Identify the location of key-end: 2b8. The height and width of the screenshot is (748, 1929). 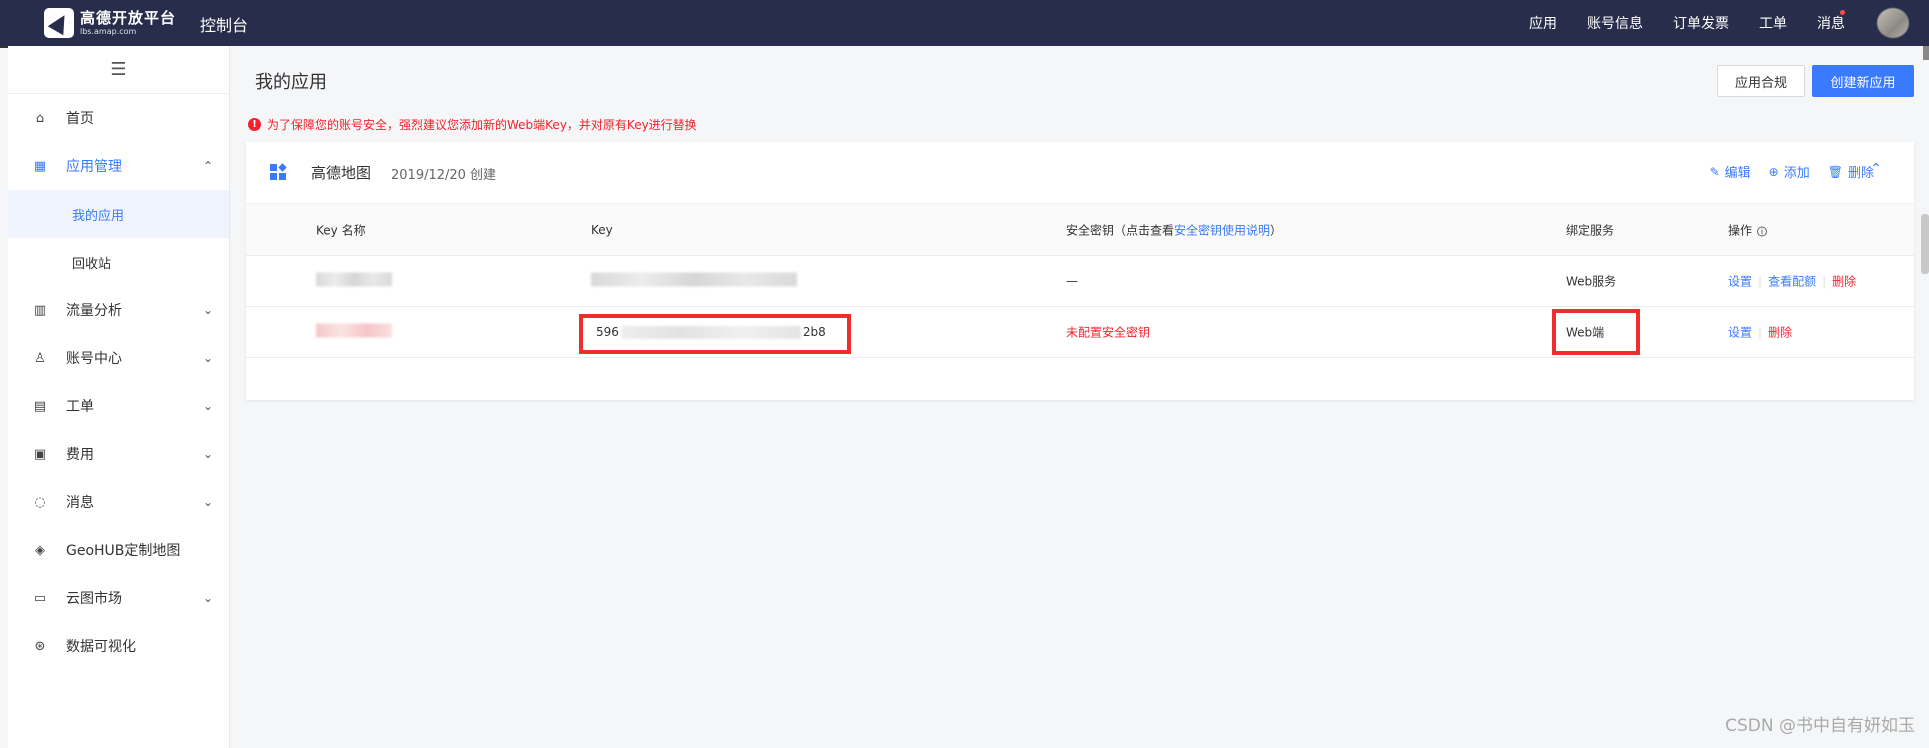
(814, 332).